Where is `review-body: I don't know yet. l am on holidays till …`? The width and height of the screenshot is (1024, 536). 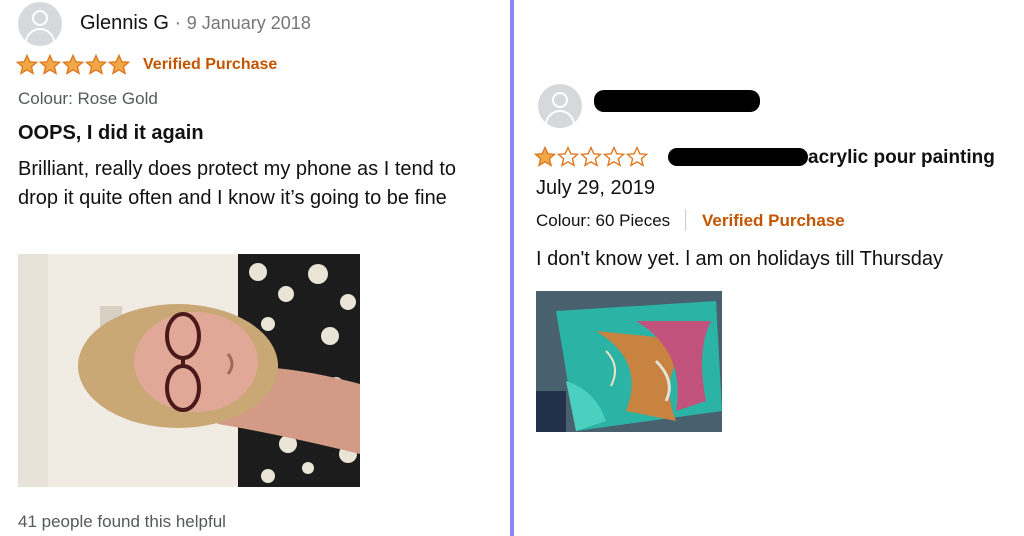 review-body: I don't know yet. l am on holidays till … is located at coordinates (739, 259).